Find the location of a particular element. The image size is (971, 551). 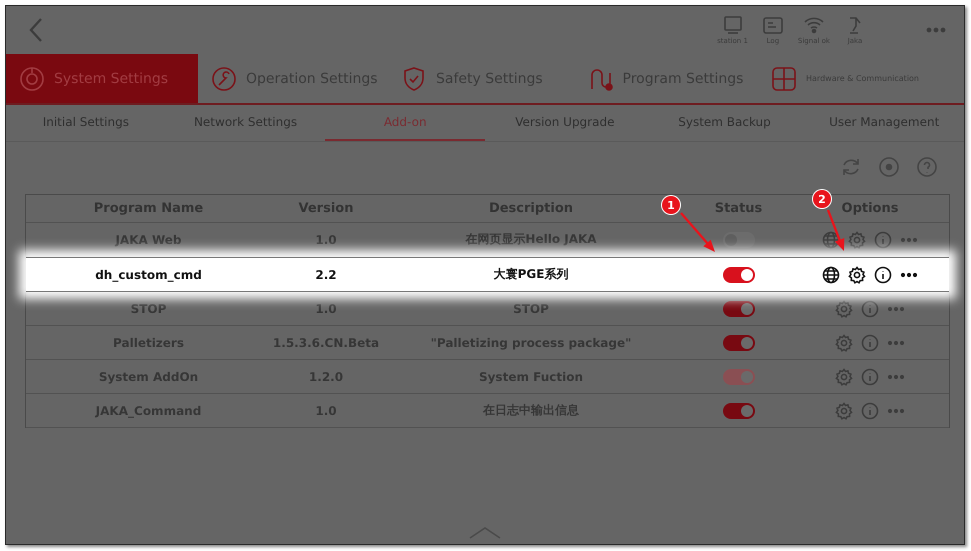

sub-tab: Network Settings is located at coordinates (246, 123).